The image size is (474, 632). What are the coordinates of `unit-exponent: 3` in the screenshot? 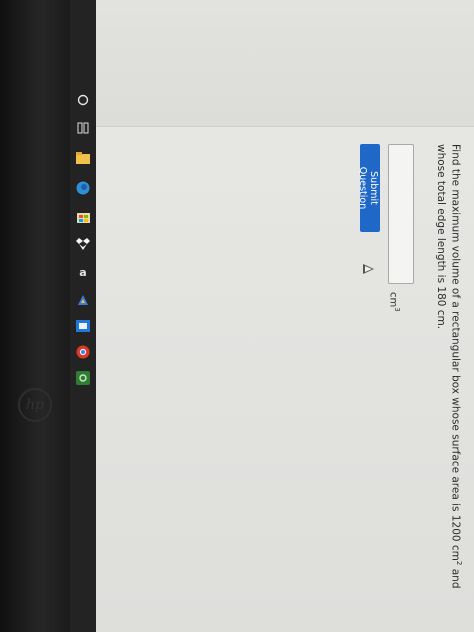 It's located at (397, 309).